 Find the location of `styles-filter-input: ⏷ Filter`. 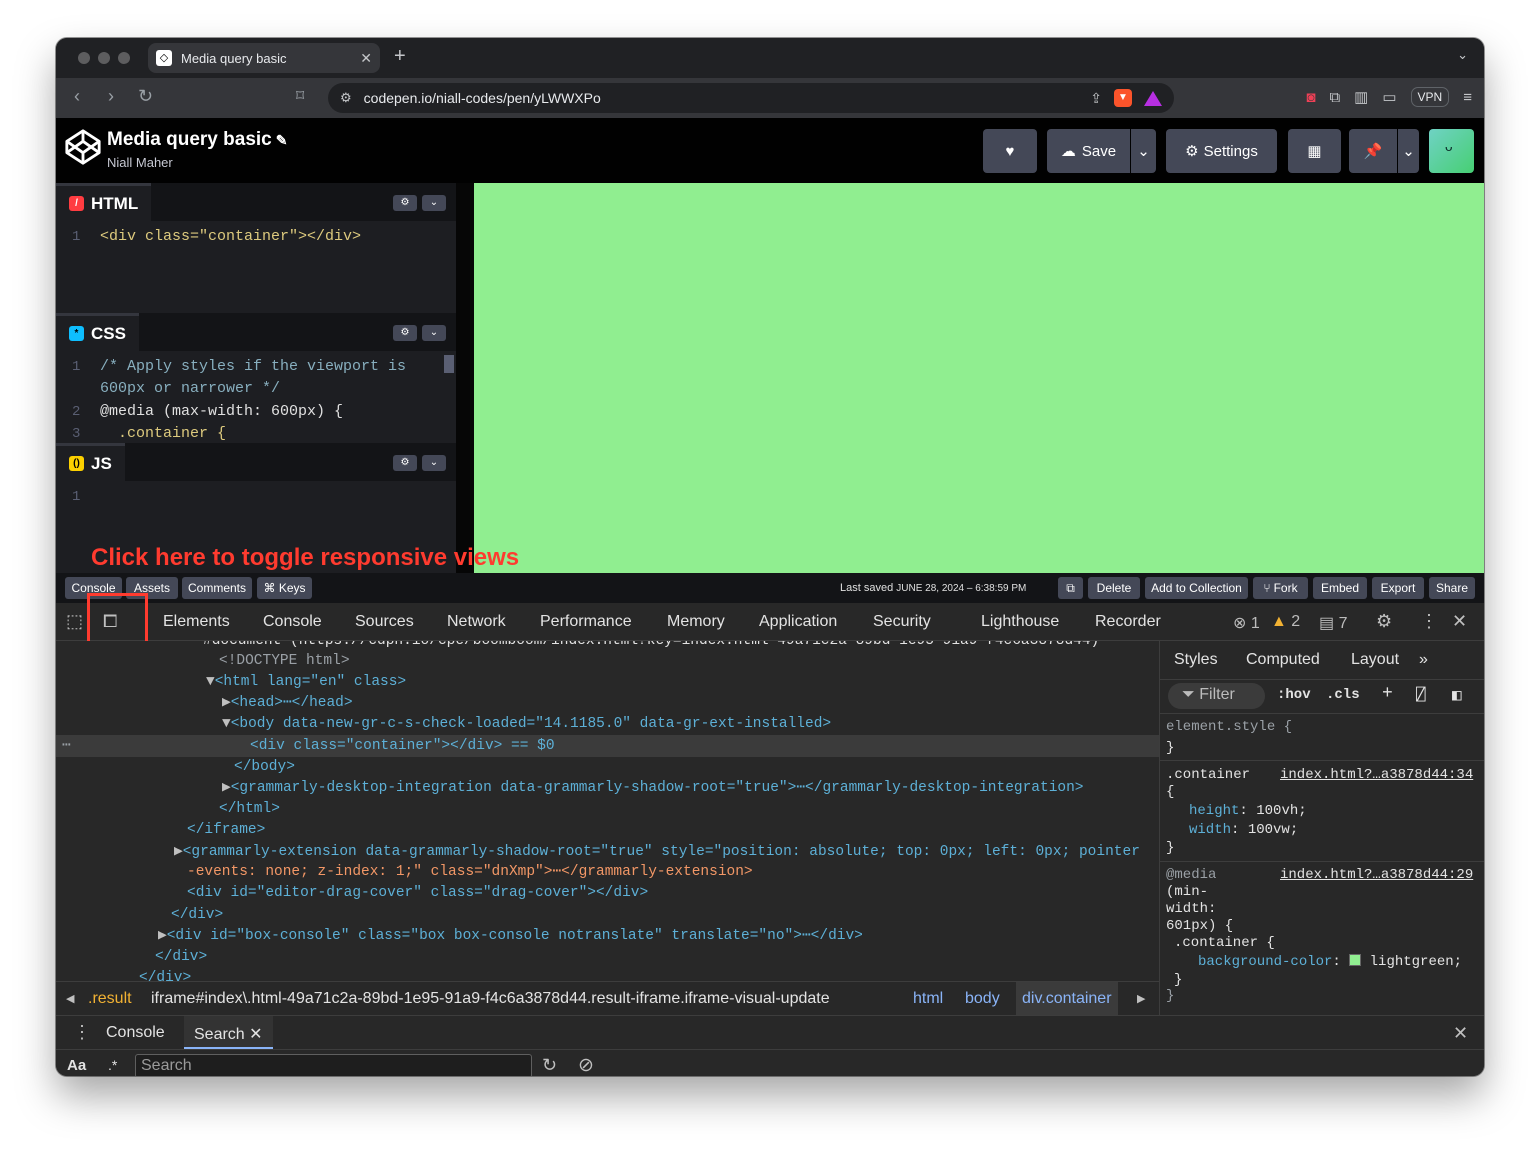

styles-filter-input: ⏷ Filter is located at coordinates (1216, 696).